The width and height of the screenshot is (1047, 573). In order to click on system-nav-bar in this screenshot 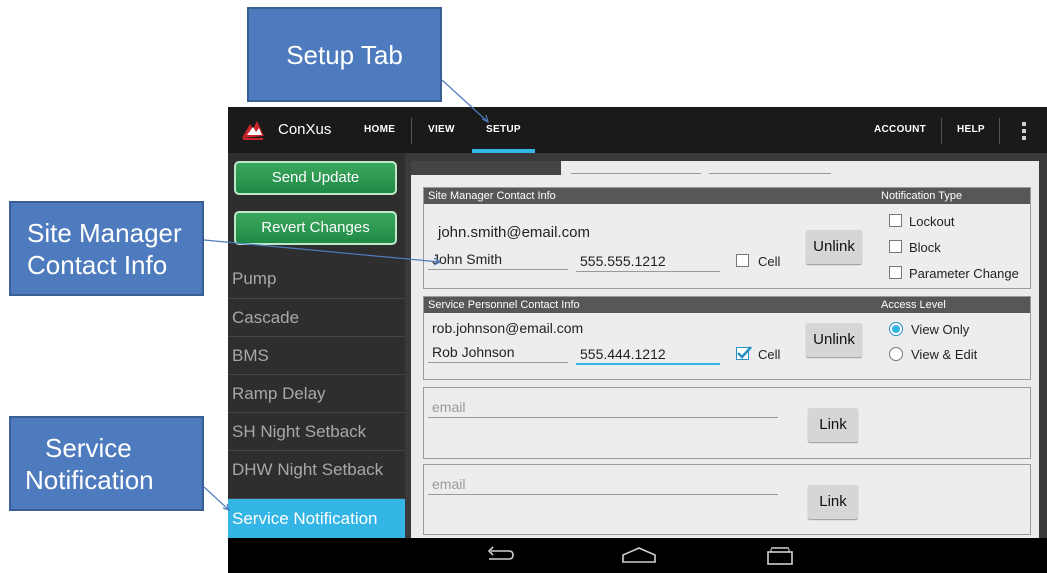, I will do `click(637, 555)`.